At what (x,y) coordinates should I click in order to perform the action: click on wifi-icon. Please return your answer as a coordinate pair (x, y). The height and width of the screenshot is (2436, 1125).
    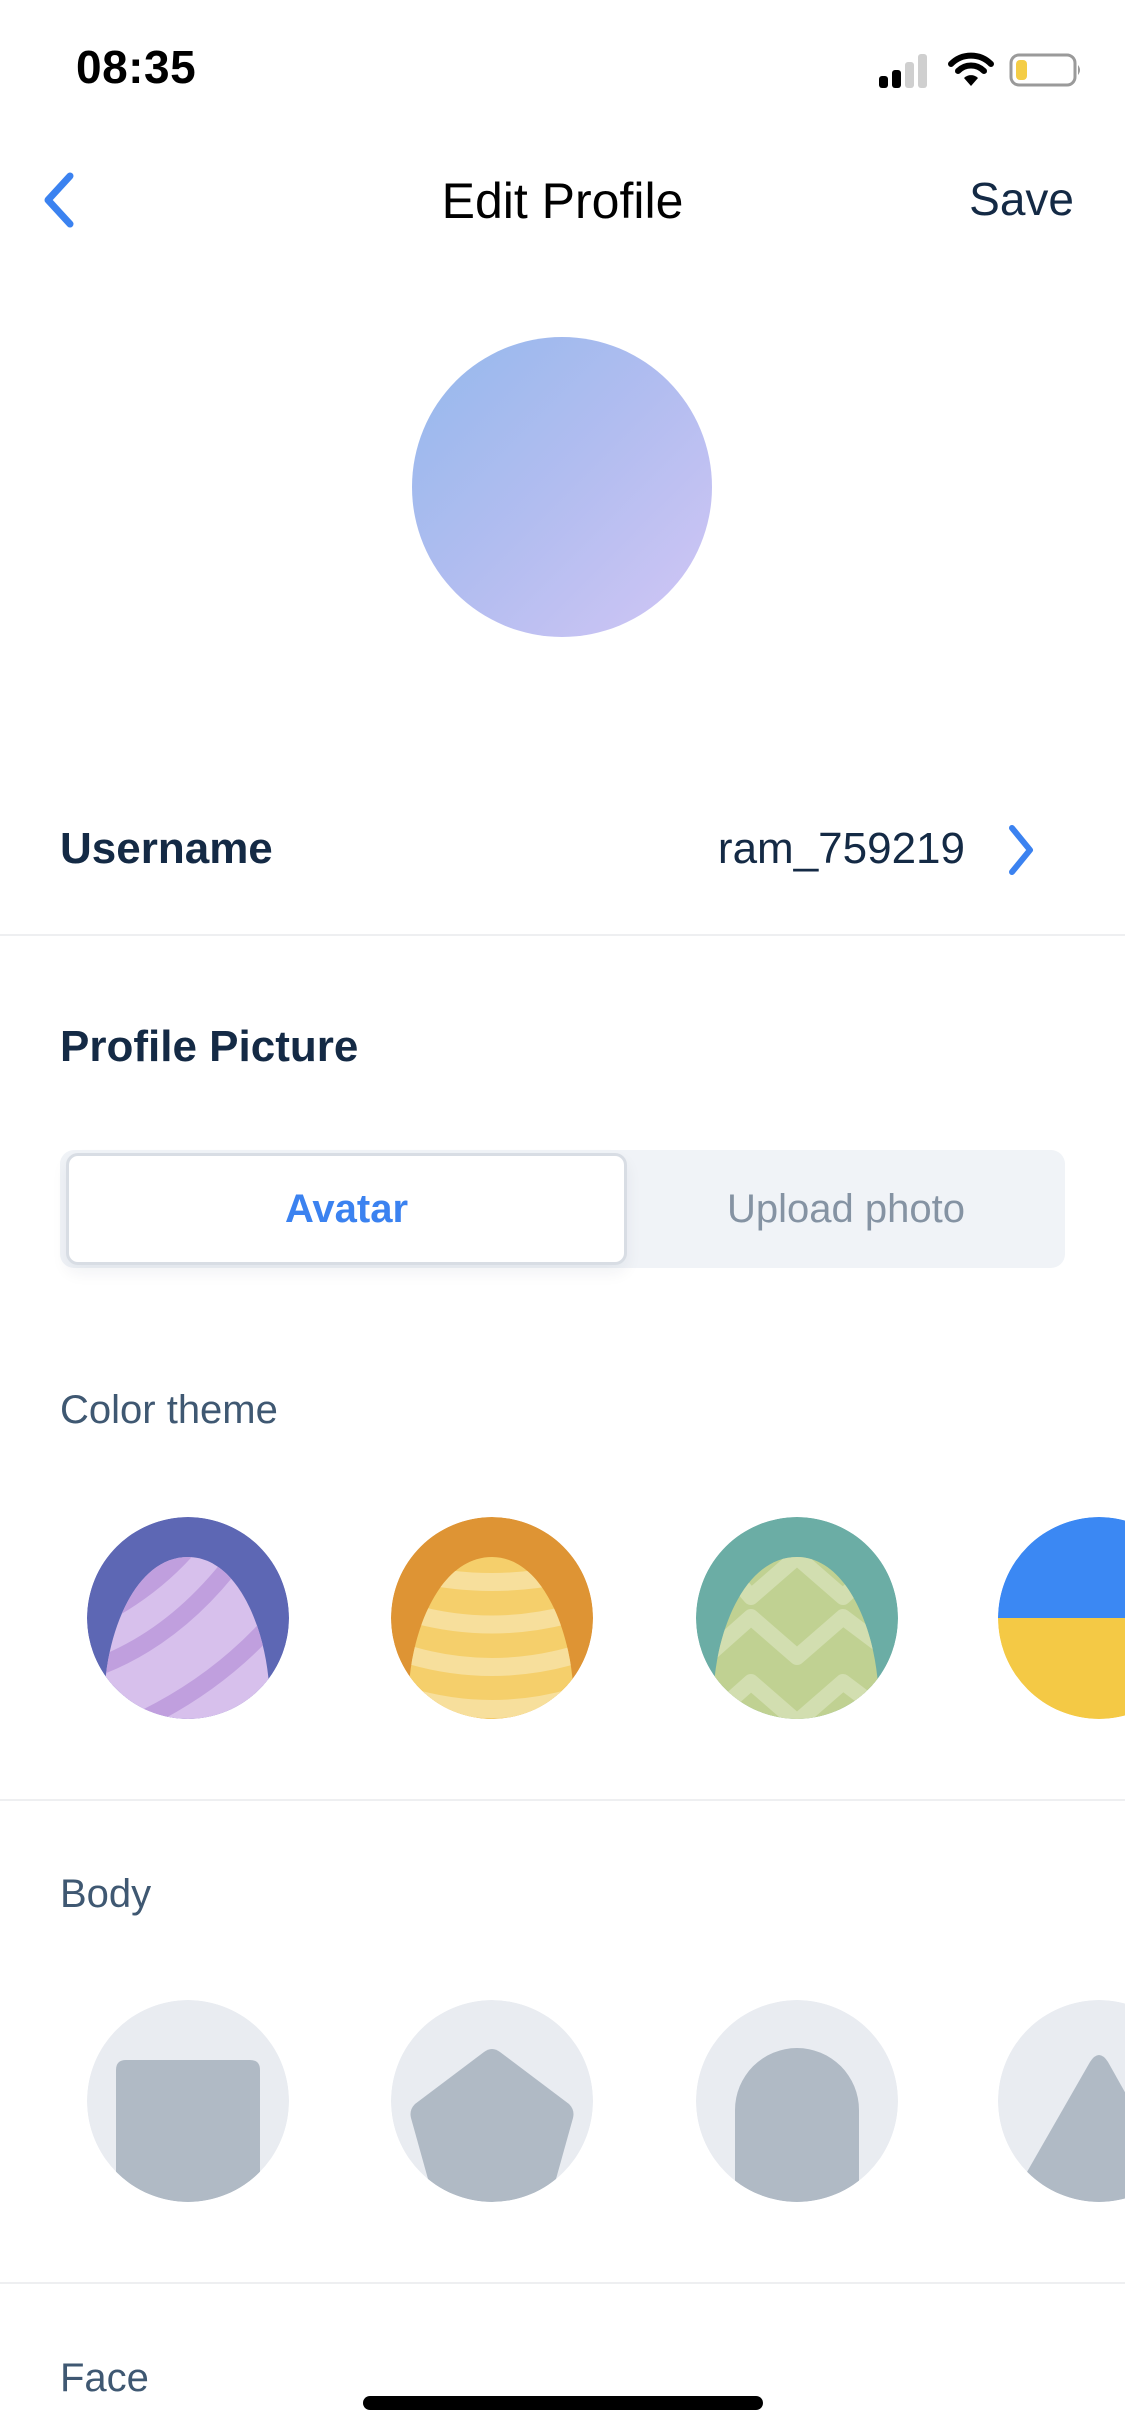
    Looking at the image, I should click on (971, 69).